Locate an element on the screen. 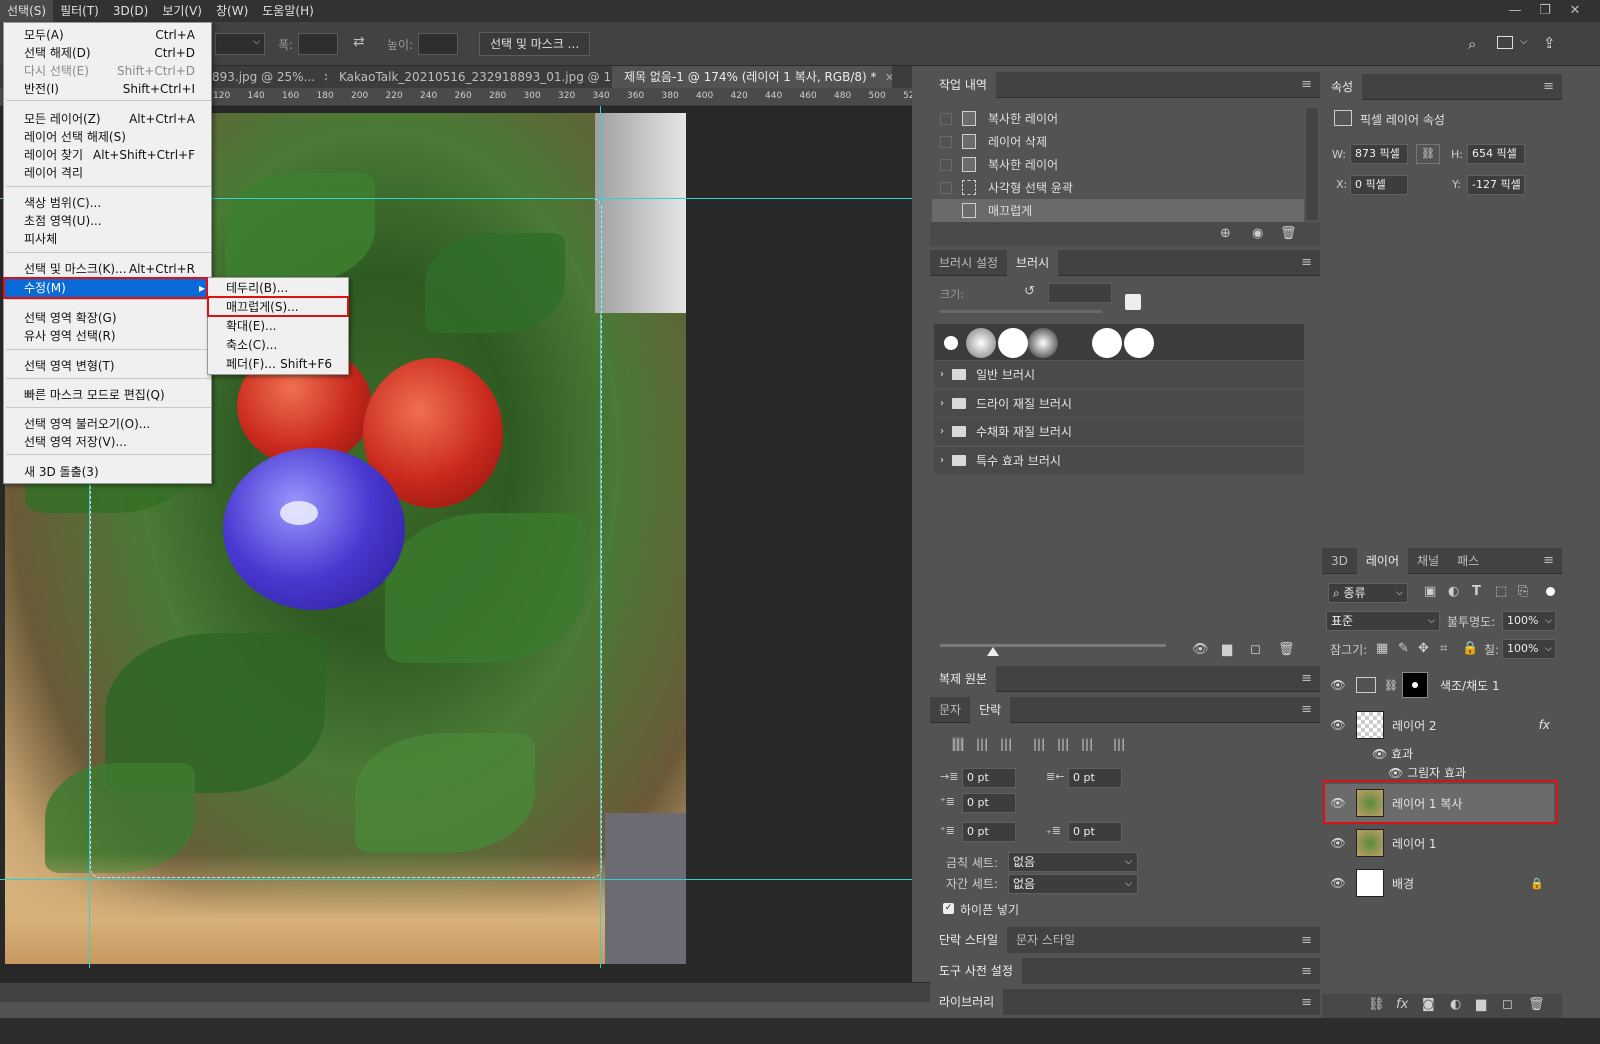 The width and height of the screenshot is (1600, 1044). search-icon: ⌕ is located at coordinates (1472, 44).